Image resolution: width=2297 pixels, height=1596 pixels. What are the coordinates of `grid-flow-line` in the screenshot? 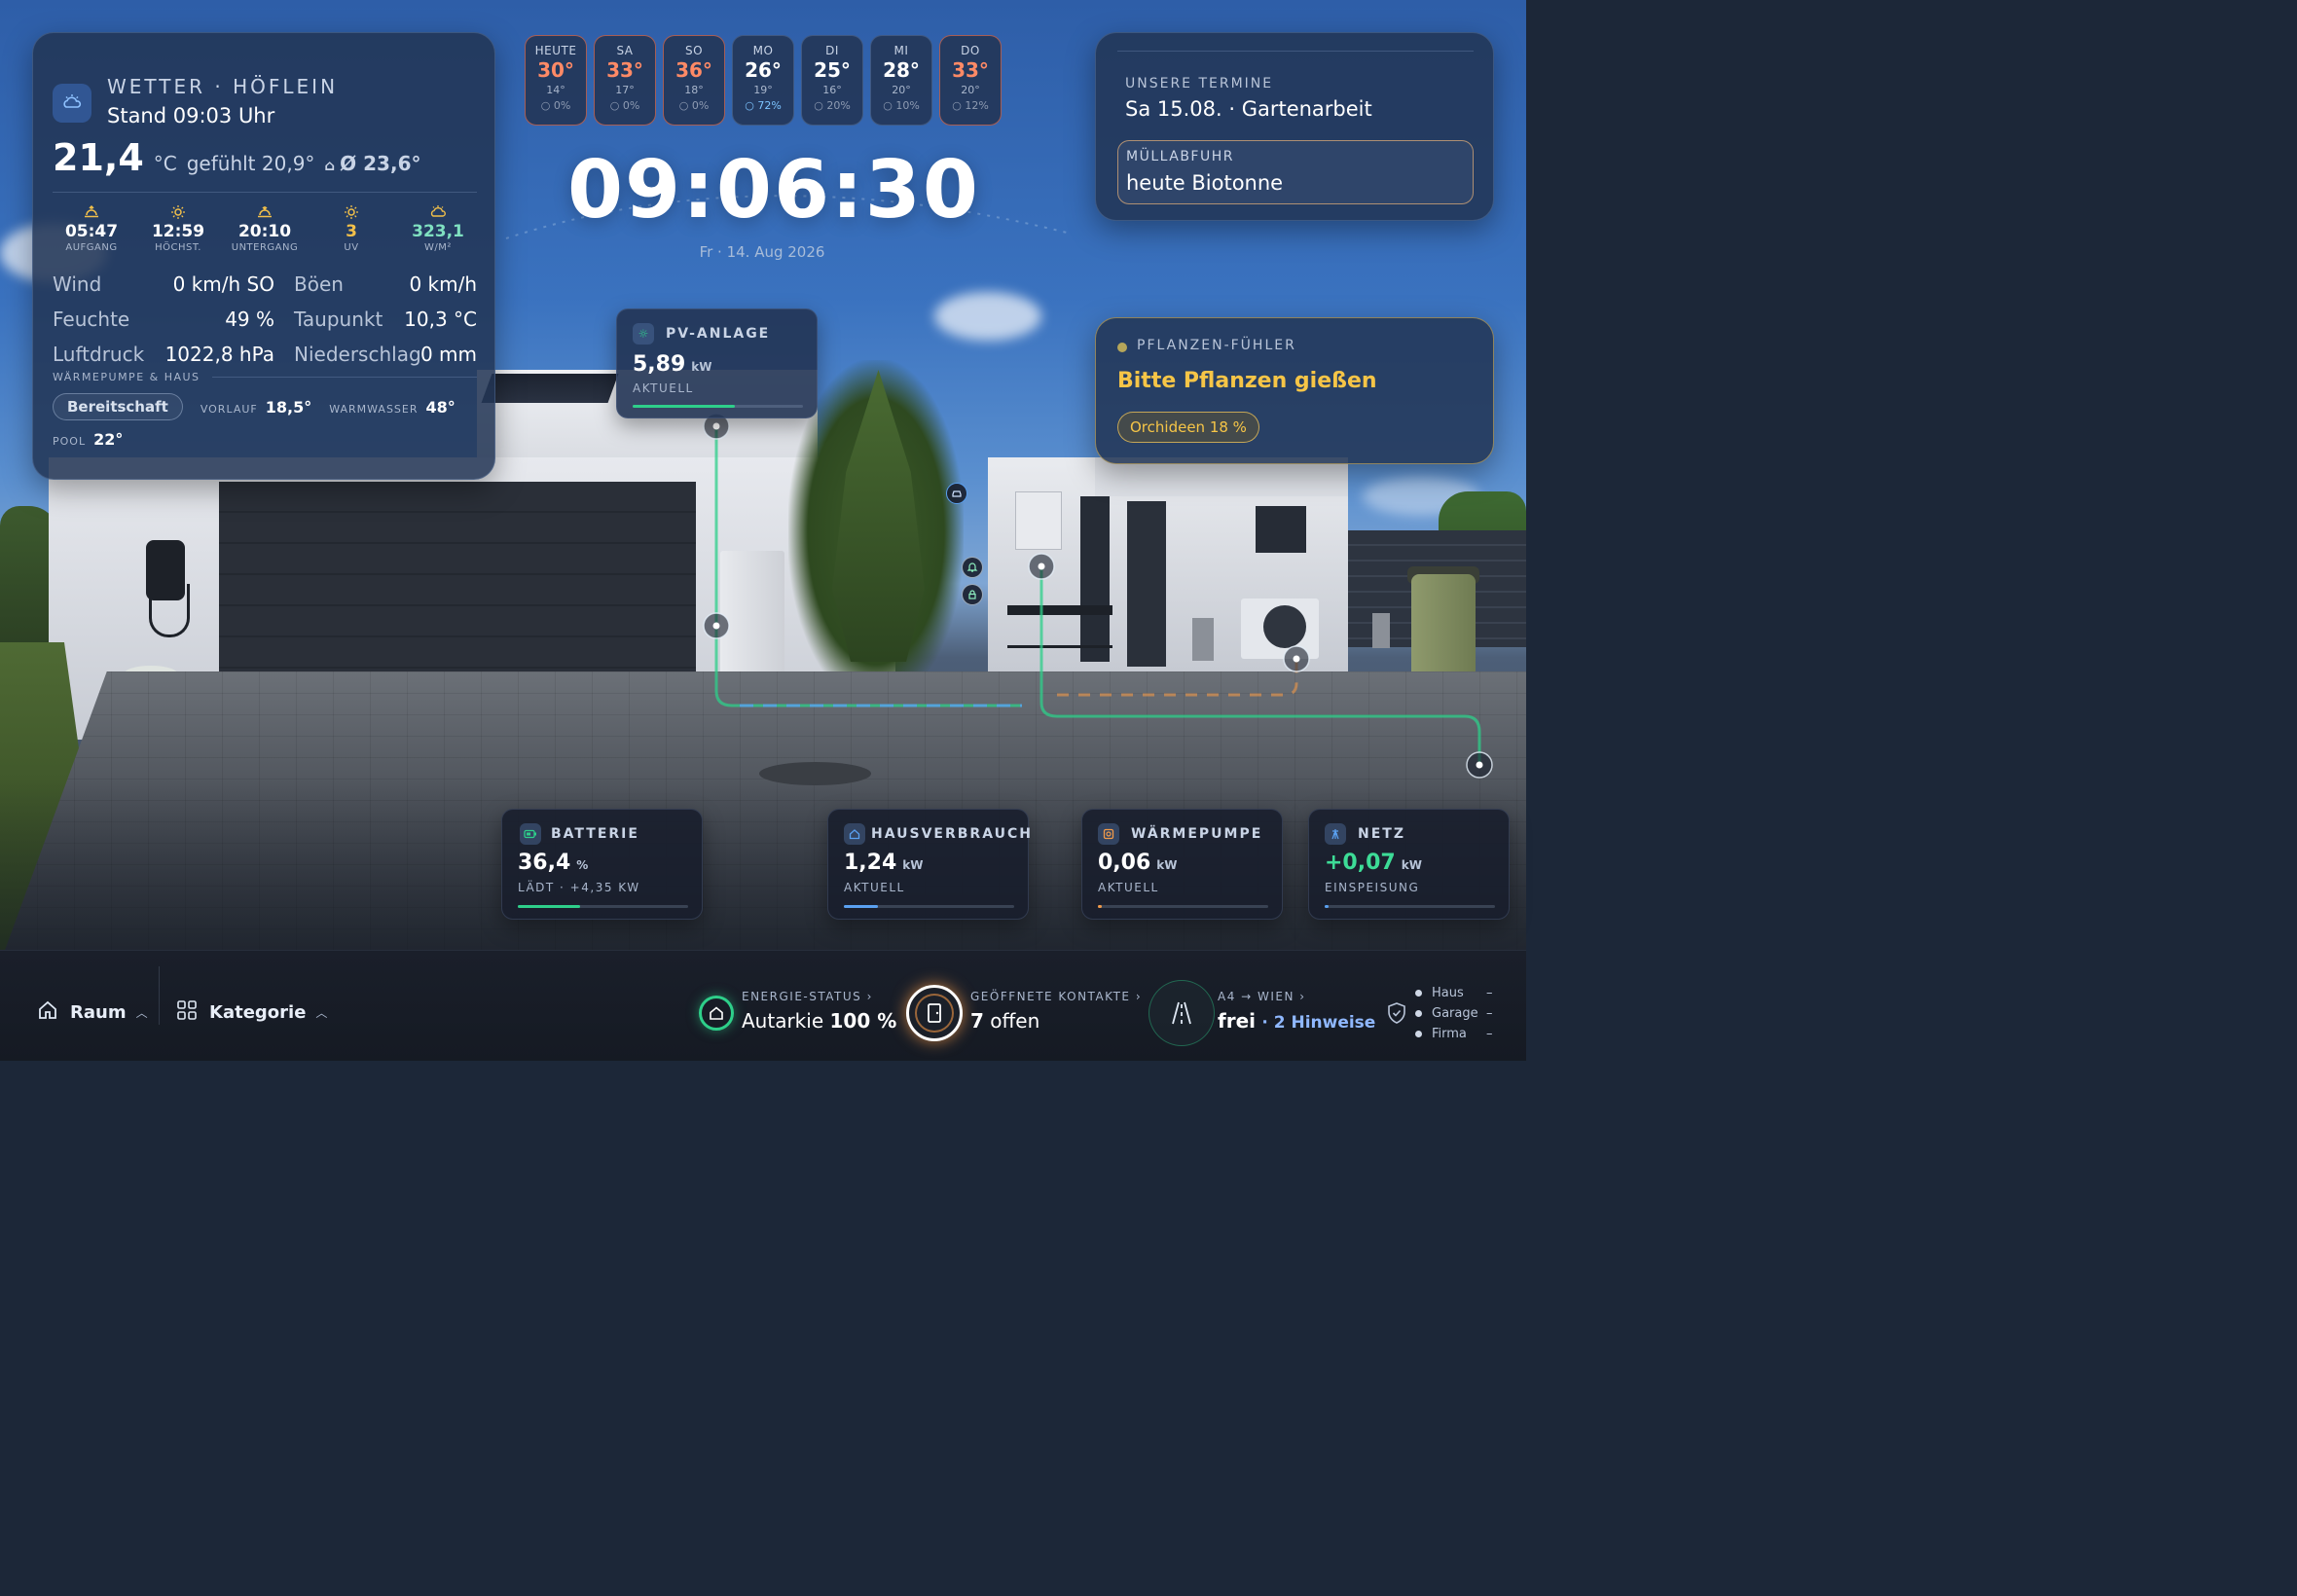 It's located at (1260, 665).